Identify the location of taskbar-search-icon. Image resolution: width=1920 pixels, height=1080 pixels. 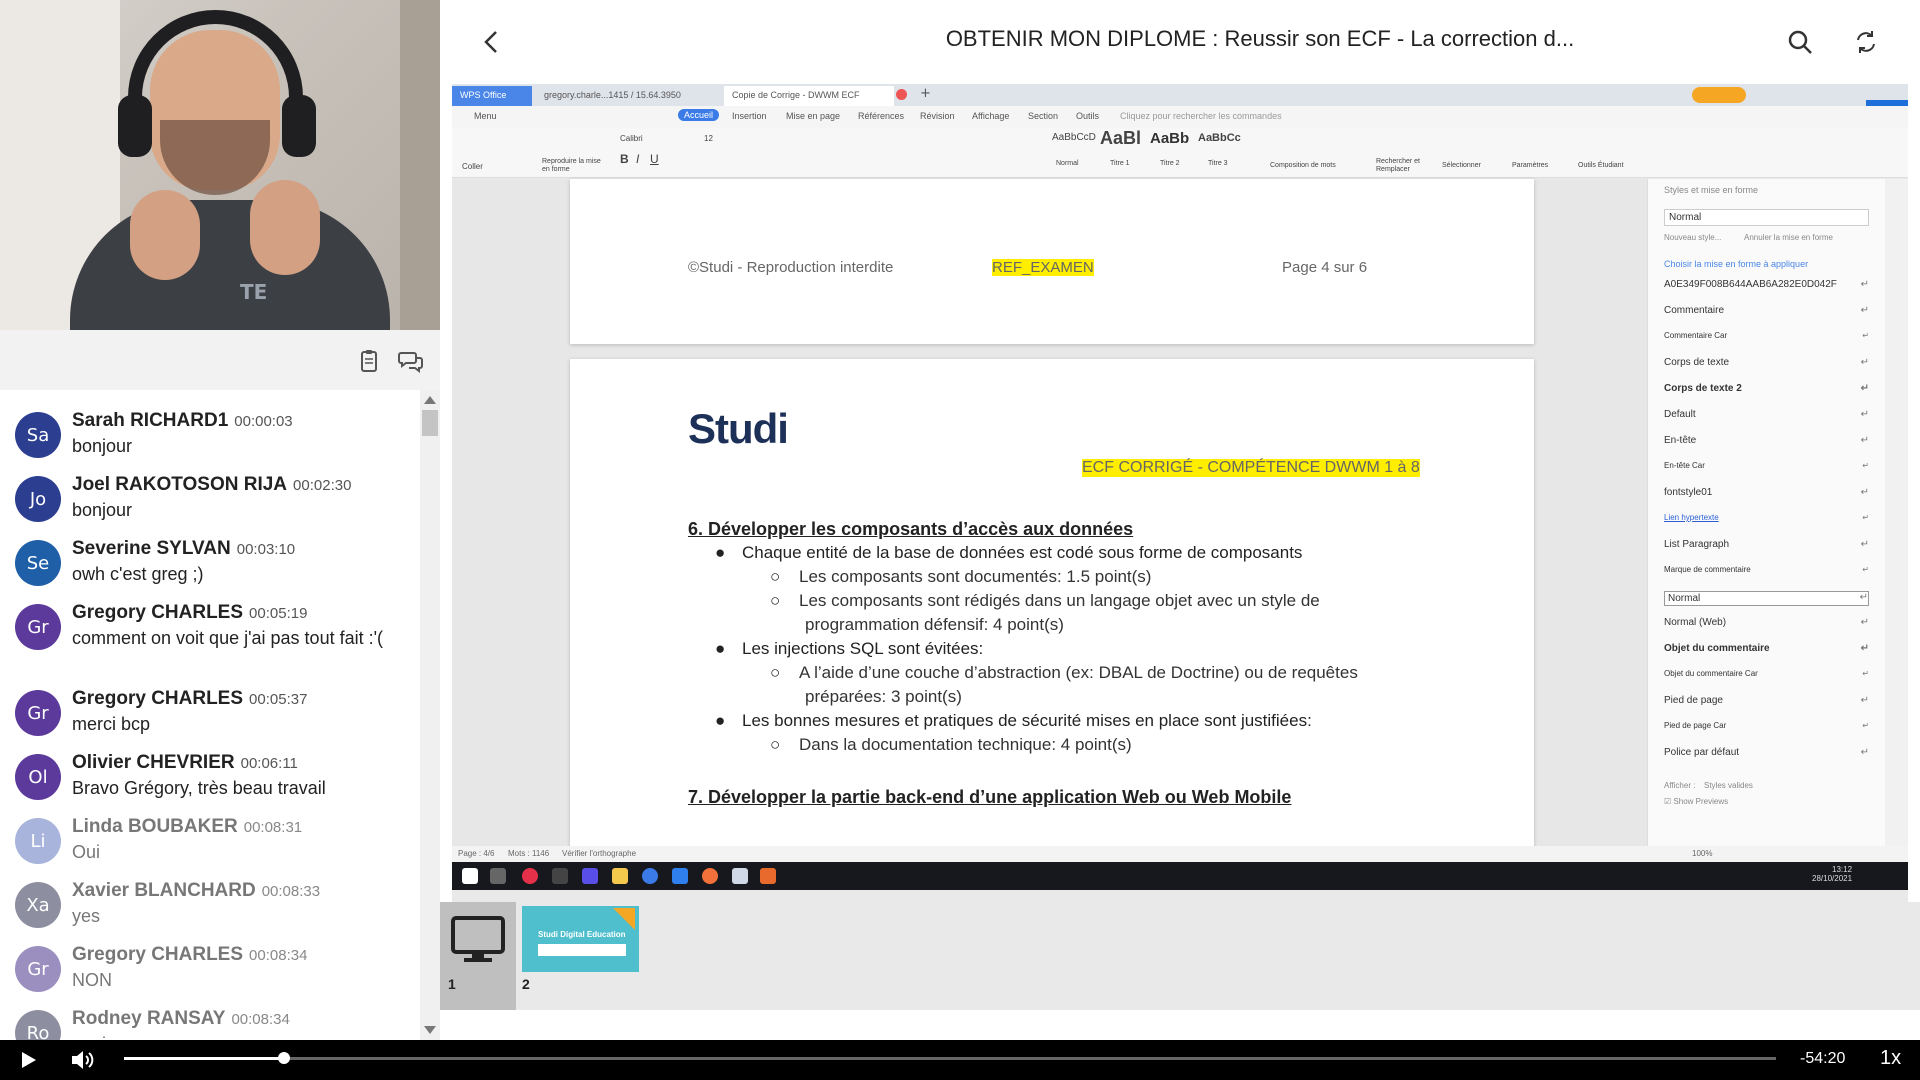
(498, 876).